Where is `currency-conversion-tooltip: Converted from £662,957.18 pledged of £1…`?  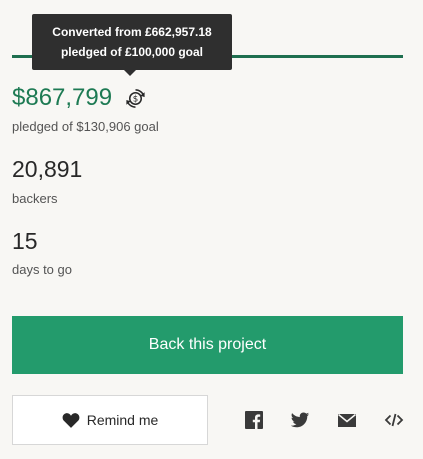
currency-conversion-tooltip: Converted from £662,957.18 pledged of £1… is located at coordinates (132, 42).